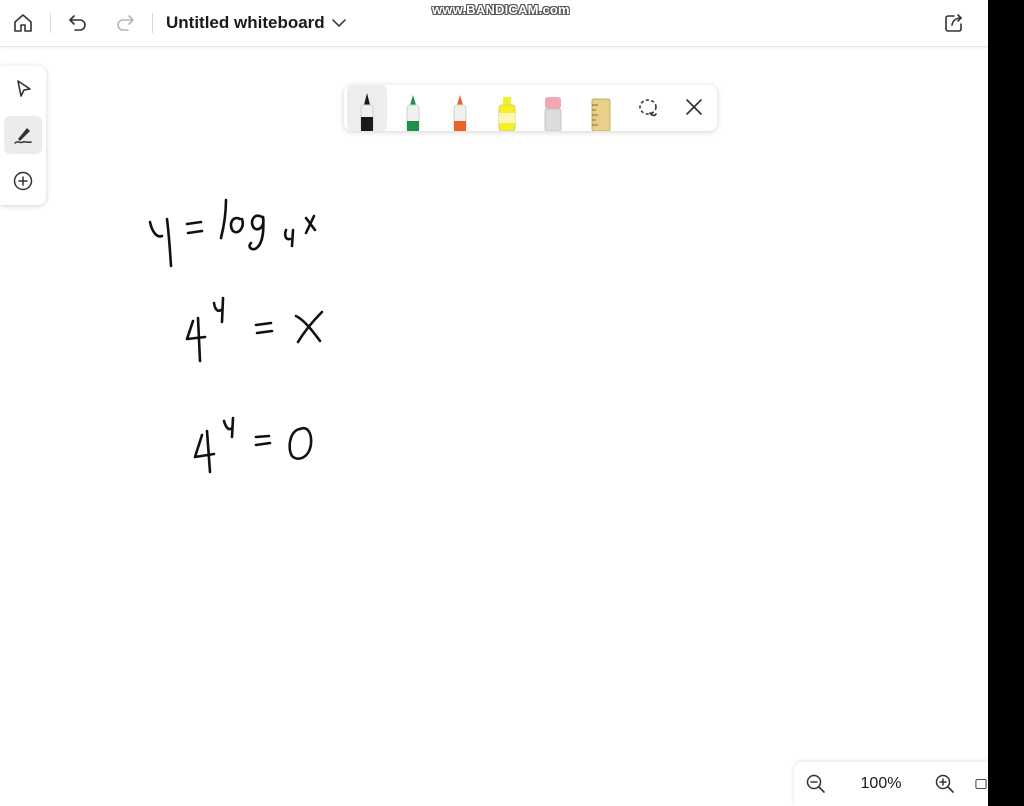  I want to click on zoom-out-button, so click(816, 784).